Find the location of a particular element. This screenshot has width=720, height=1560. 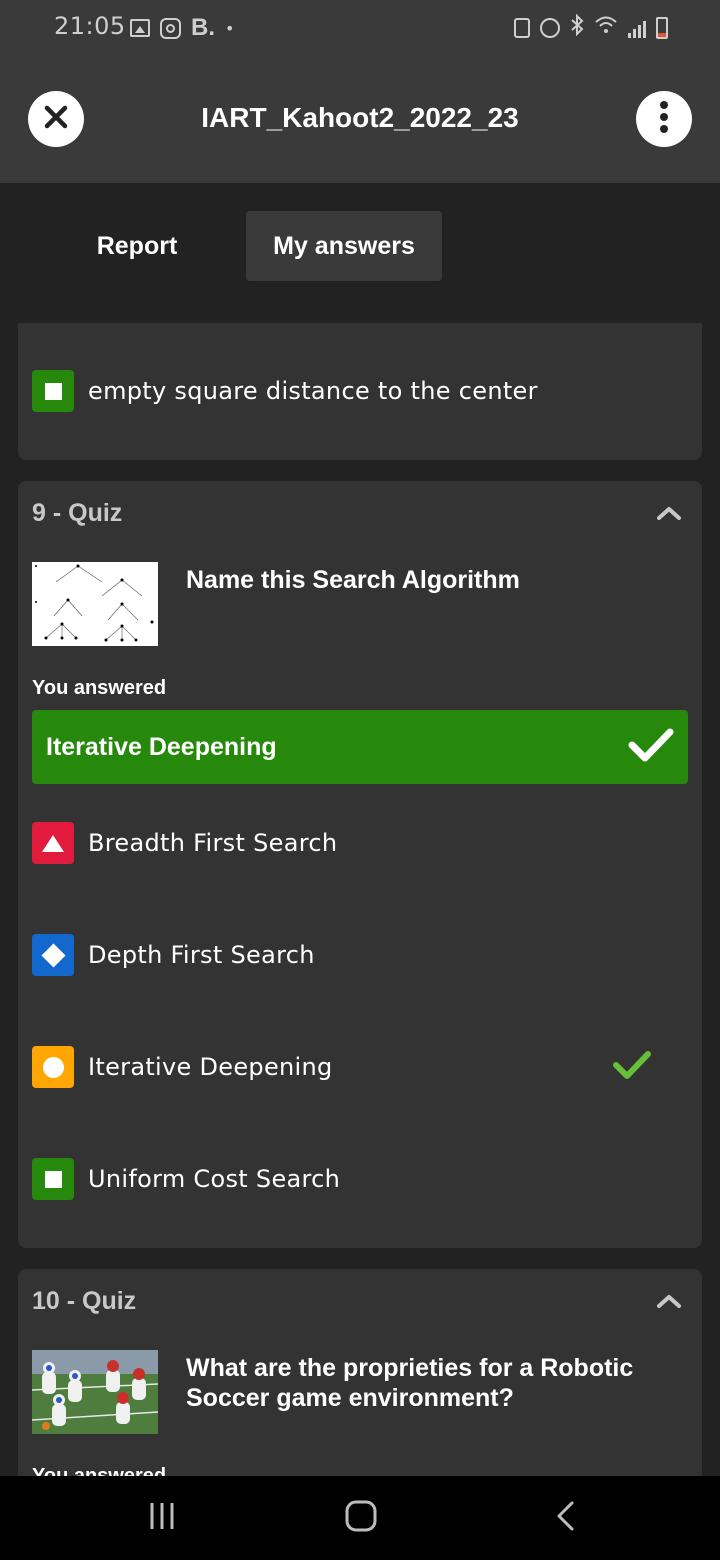

answer-option: Uniform Cost Search is located at coordinates (357, 1179).